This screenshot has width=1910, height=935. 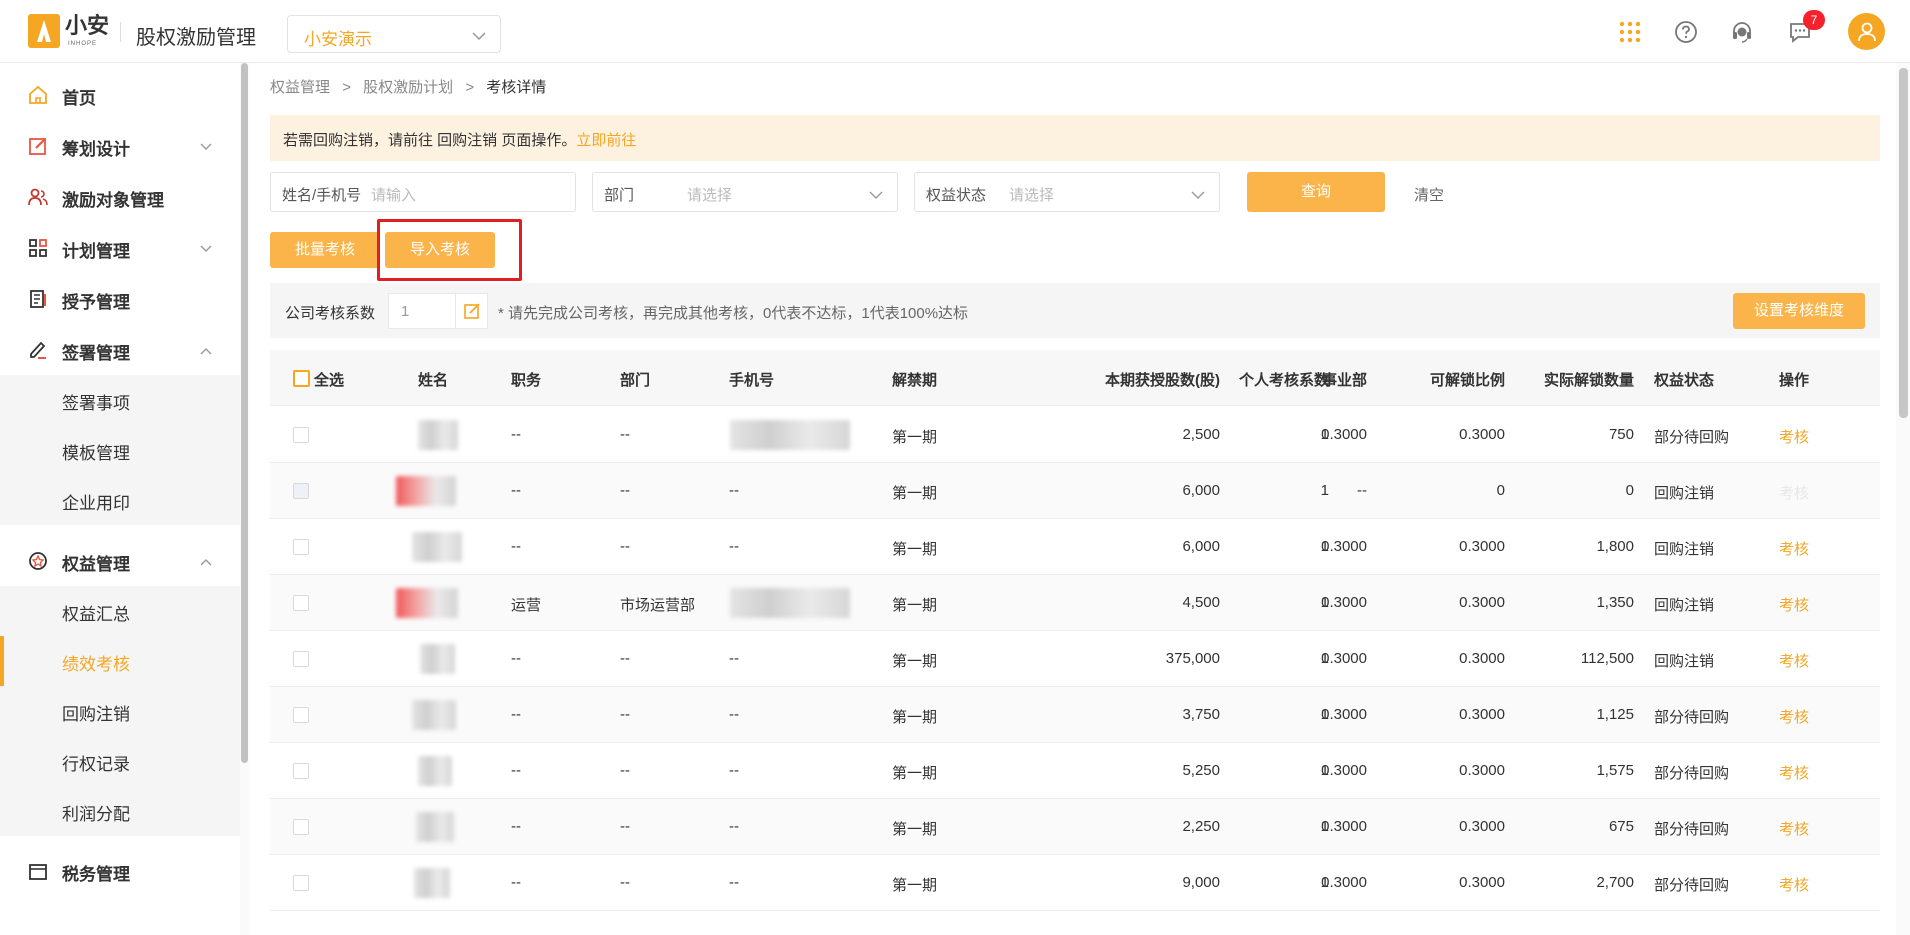 What do you see at coordinates (1692, 885) in the screenshot?
I see `cell-equity-status: 部分待回购` at bounding box center [1692, 885].